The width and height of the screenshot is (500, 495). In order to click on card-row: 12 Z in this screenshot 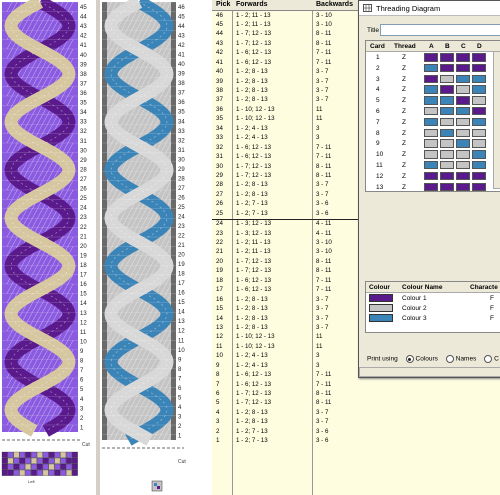, I will do `click(433, 176)`.